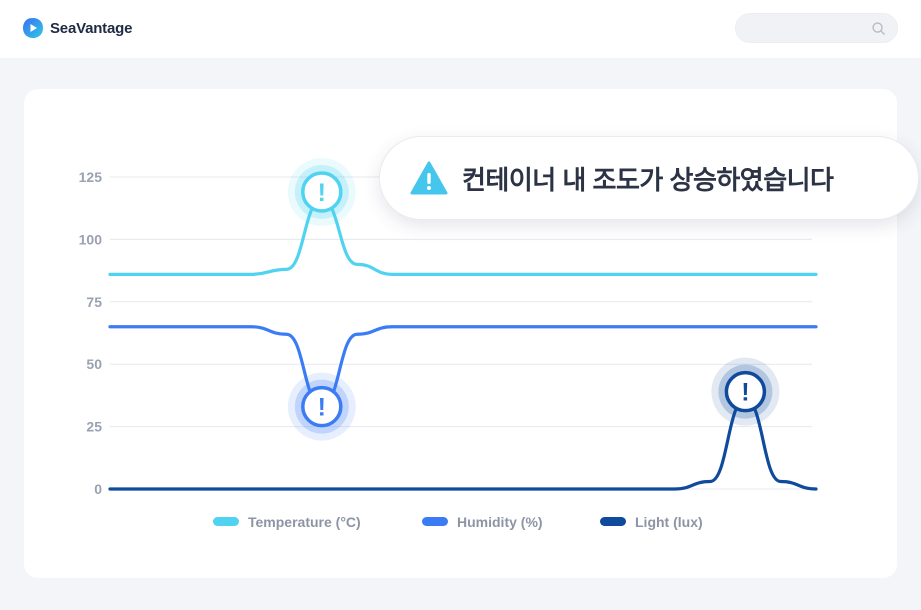  Describe the element at coordinates (94, 302) in the screenshot. I see `y-tick-label: 75` at that location.